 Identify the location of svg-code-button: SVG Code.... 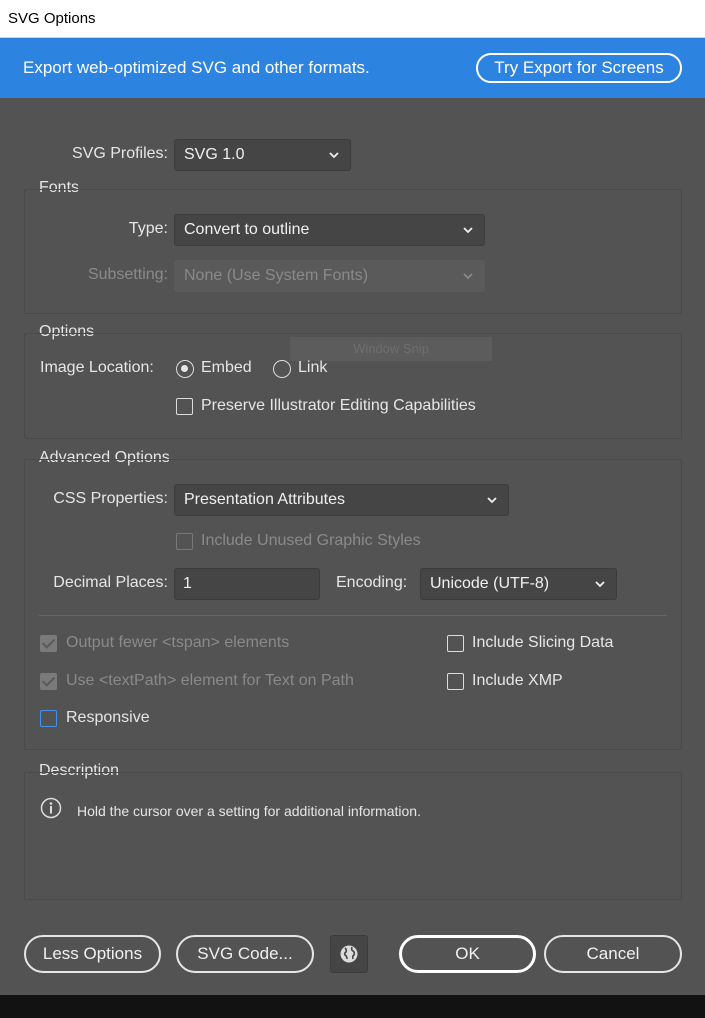
(245, 954).